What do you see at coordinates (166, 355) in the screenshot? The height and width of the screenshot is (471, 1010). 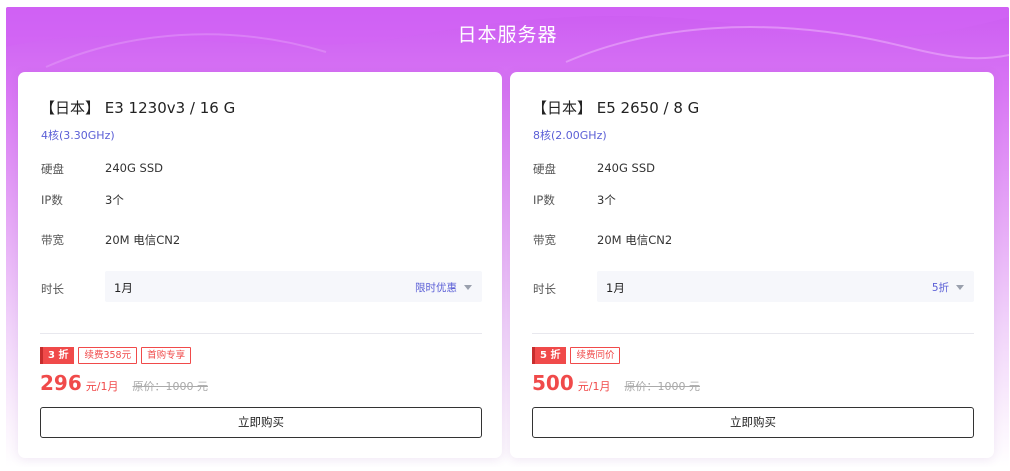 I see `first-purchase-tag: 首购专享` at bounding box center [166, 355].